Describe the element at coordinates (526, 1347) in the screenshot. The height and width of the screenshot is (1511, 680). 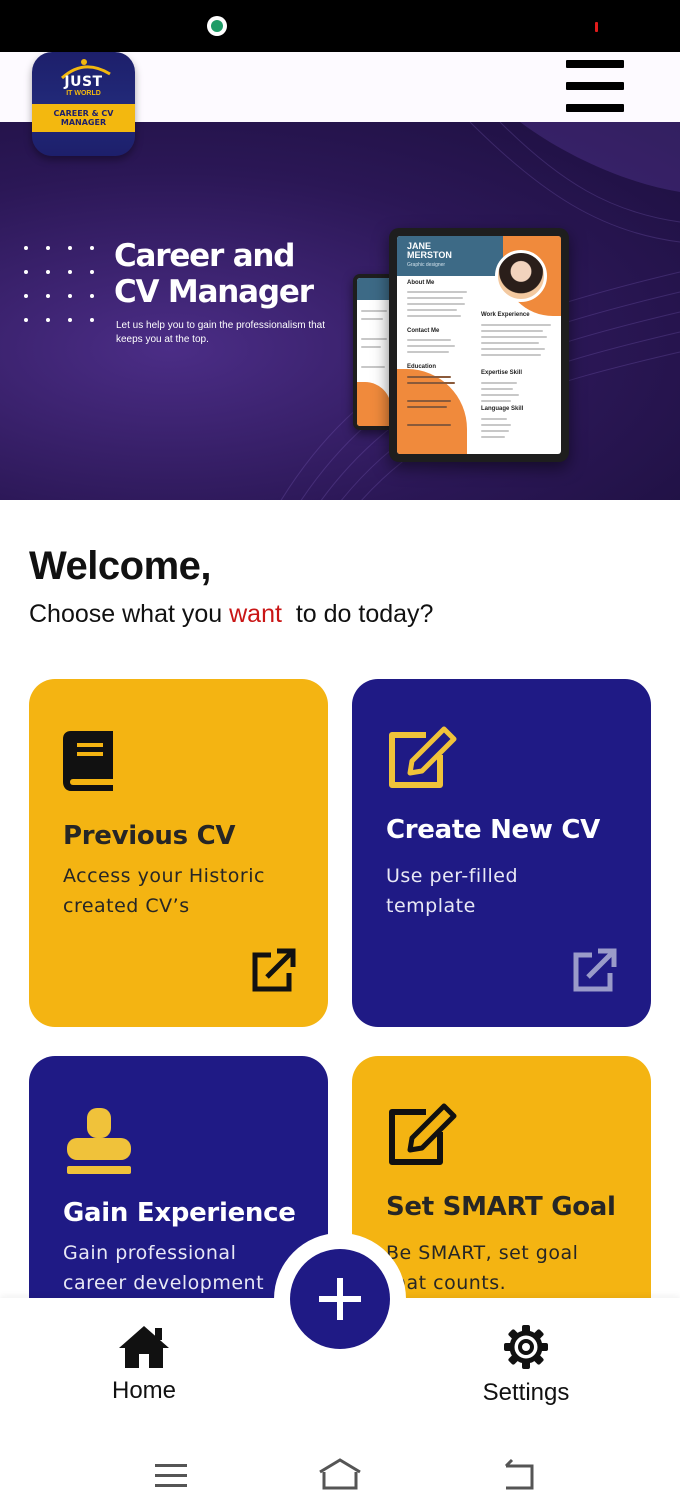
I see `gear-icon` at that location.